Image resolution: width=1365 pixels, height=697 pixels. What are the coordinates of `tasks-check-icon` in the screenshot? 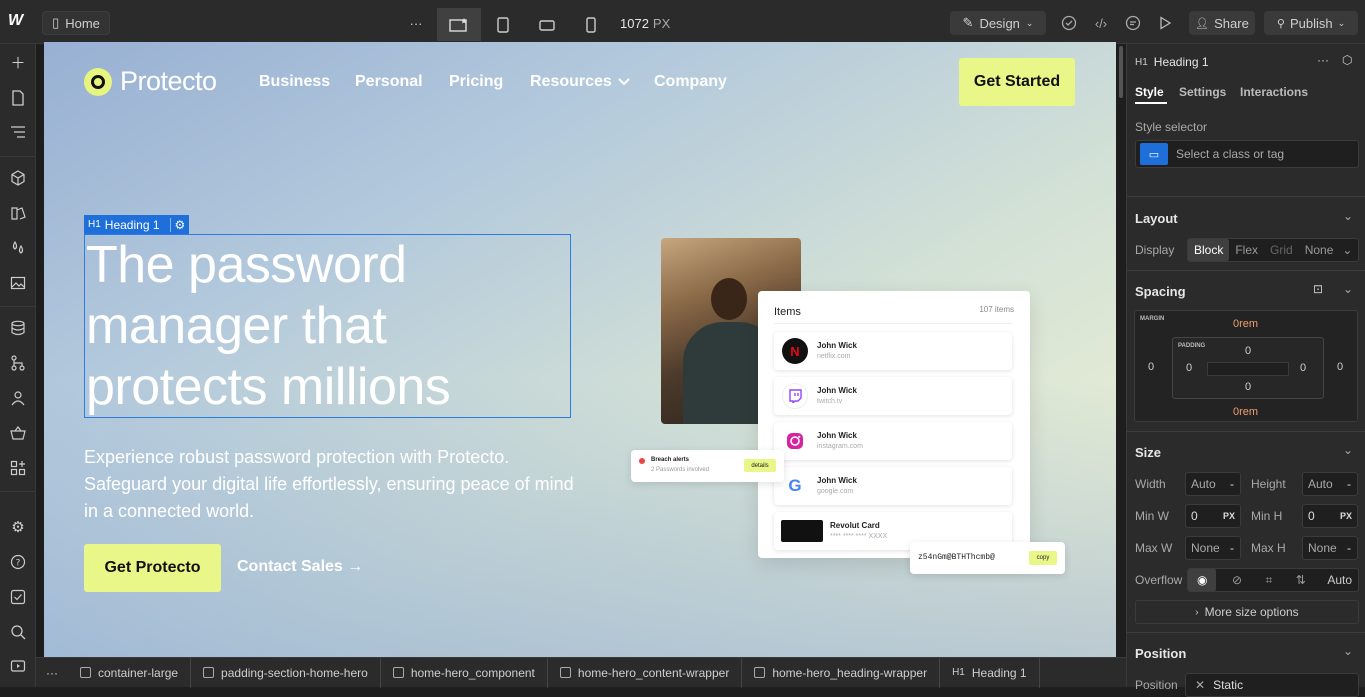 It's located at (18, 597).